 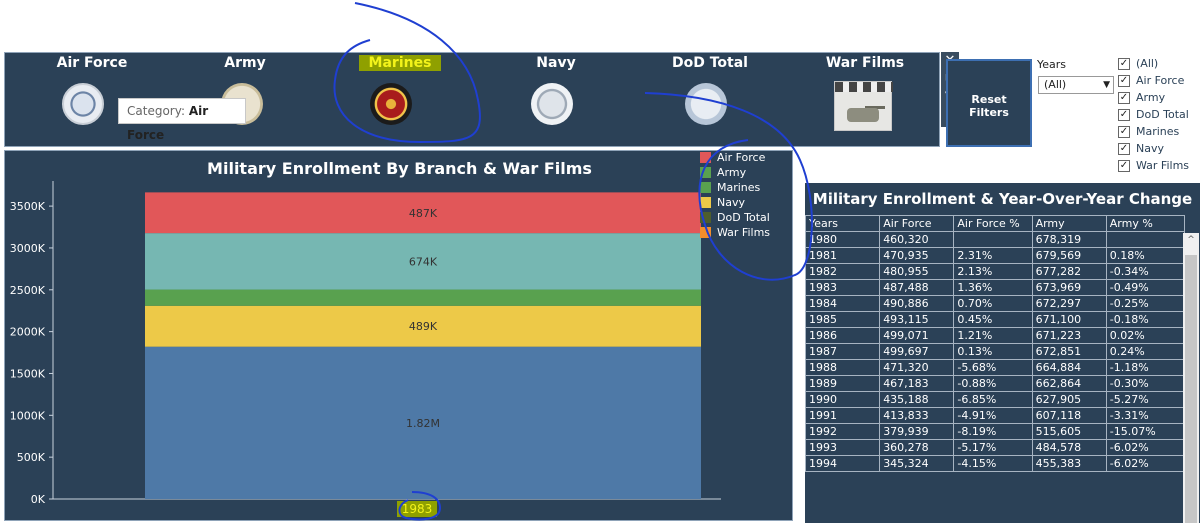 I want to click on tab-war-films: War Films, so click(x=865, y=63).